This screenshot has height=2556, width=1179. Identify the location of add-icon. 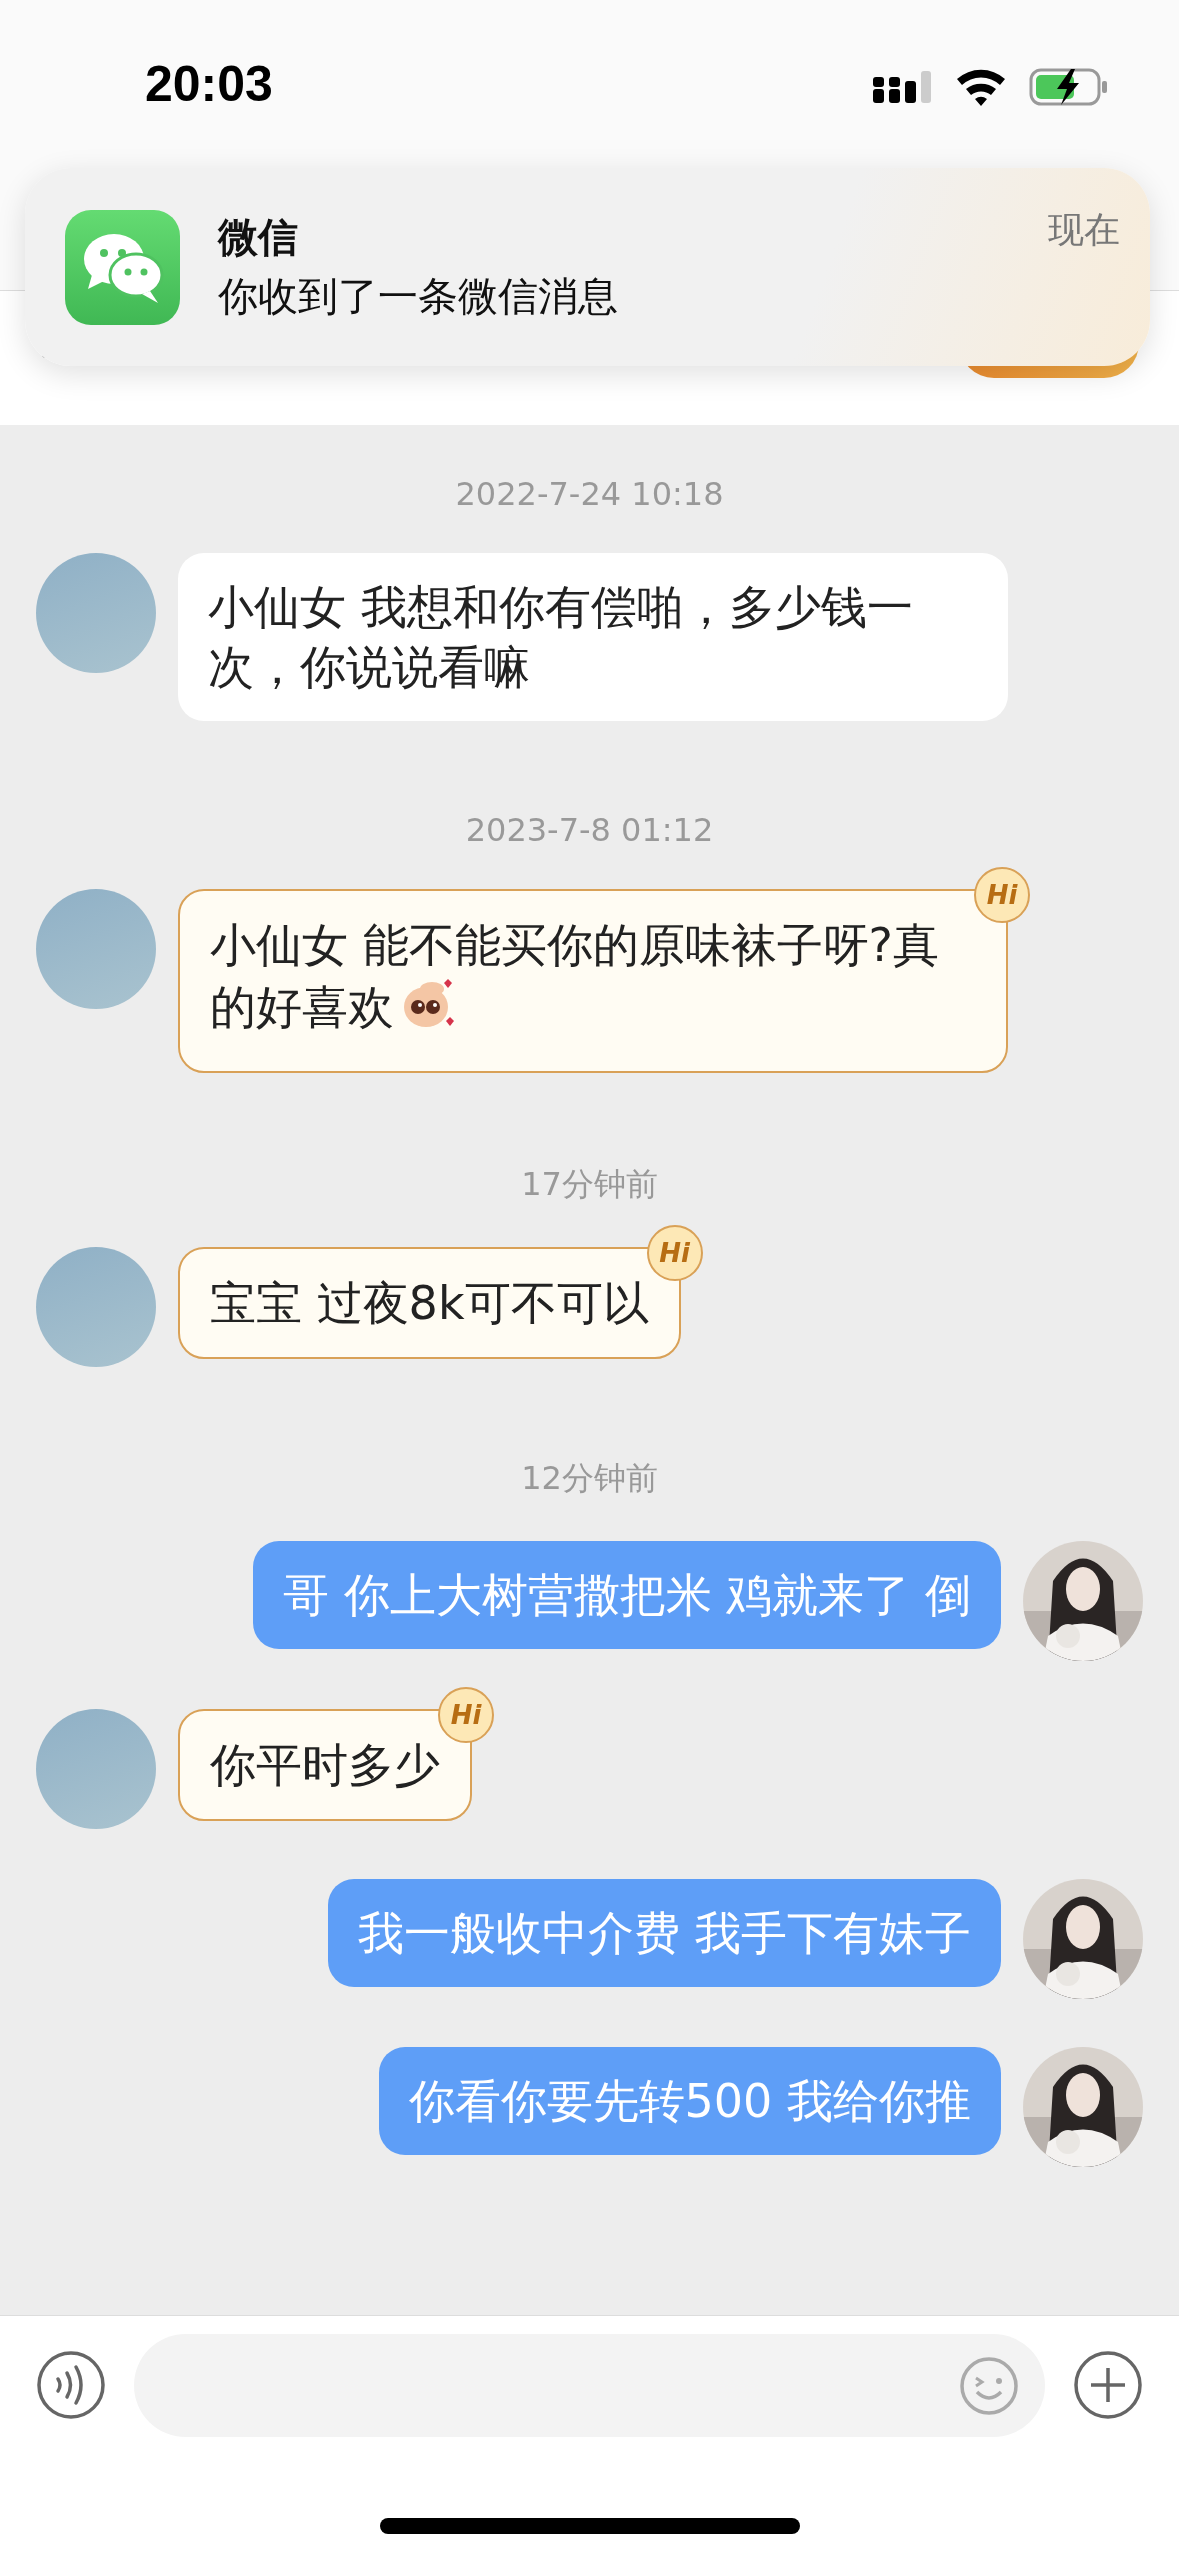
(1108, 2385).